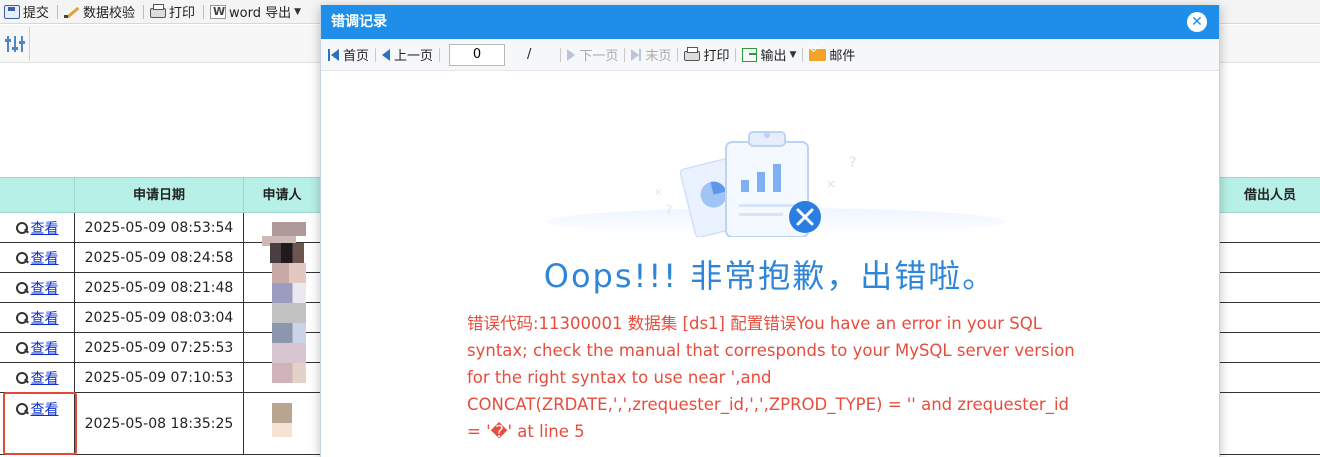  Describe the element at coordinates (16, 44) in the screenshot. I see `sliders-icon` at that location.